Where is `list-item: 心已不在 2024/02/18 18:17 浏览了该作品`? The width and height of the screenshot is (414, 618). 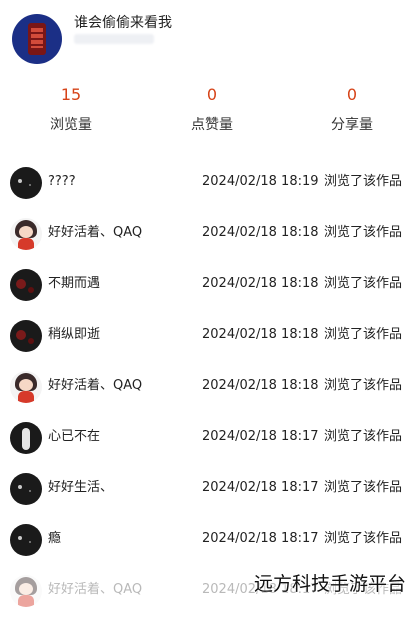 list-item: 心已不在 2024/02/18 18:17 浏览了该作品 is located at coordinates (207, 439).